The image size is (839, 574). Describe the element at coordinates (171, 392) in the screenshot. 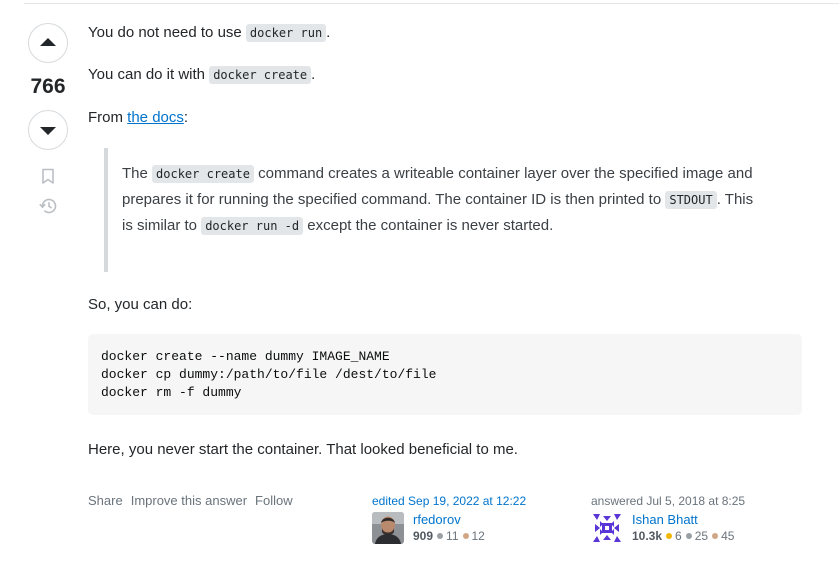

I see `code-line: docker rm -f dummy` at that location.